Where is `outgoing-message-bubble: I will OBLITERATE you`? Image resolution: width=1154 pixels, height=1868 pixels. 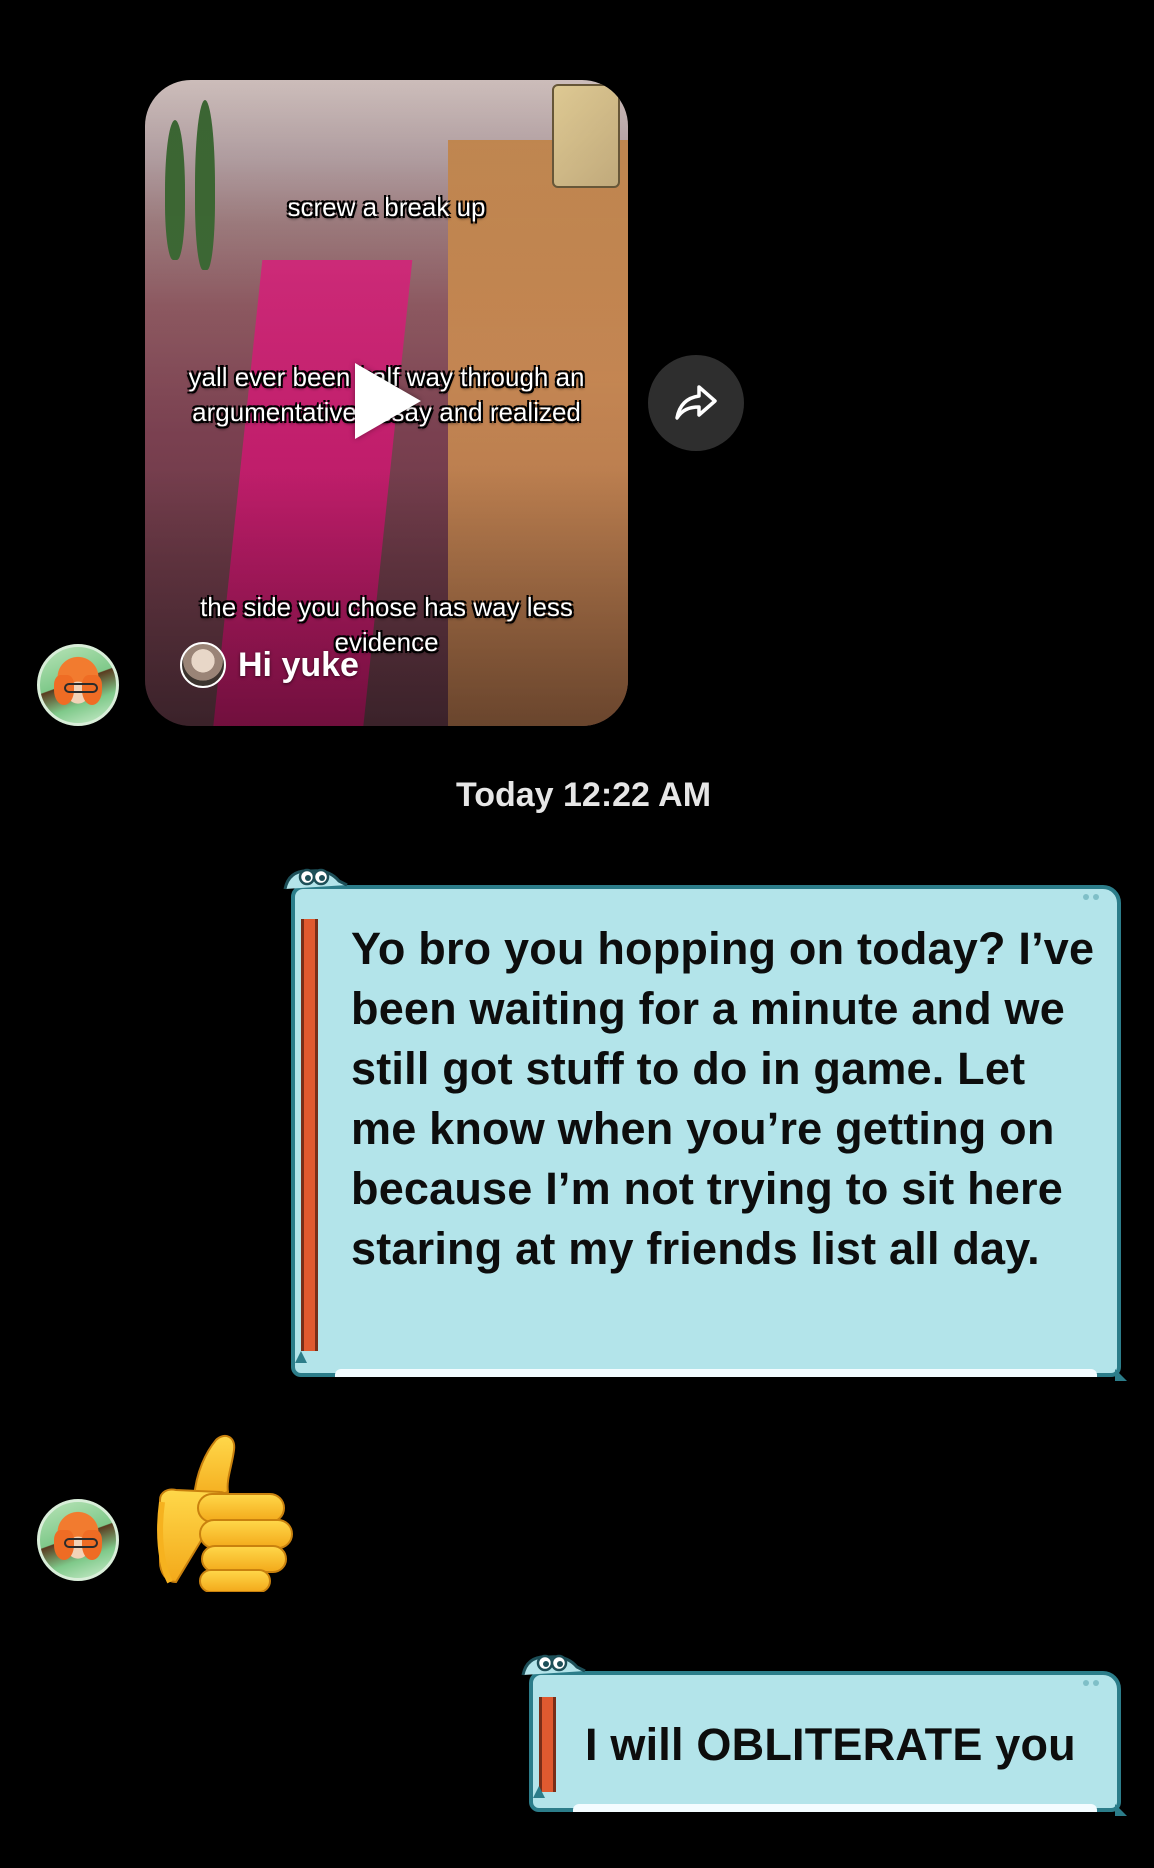
outgoing-message-bubble: I will OBLITERATE you is located at coordinates (824, 1735).